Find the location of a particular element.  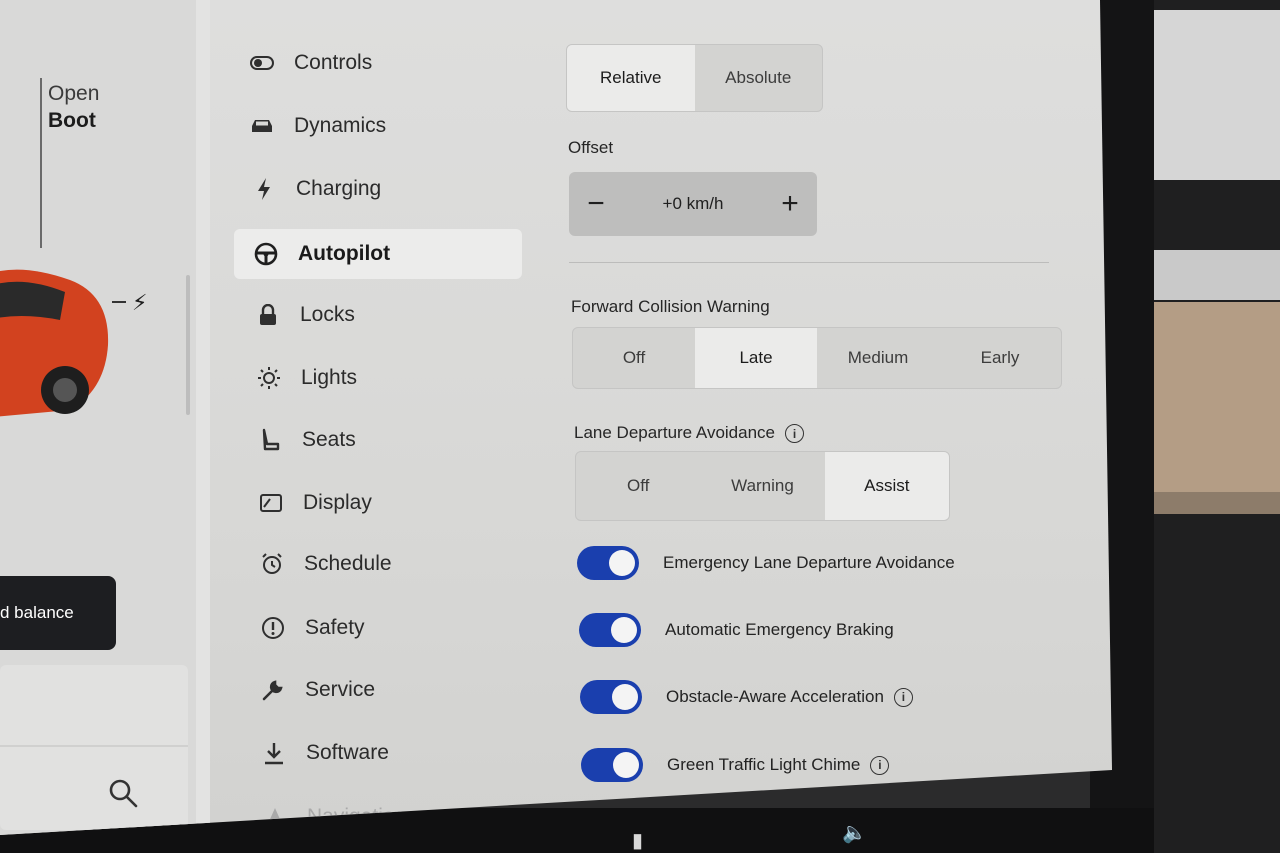

car-image is located at coordinates (54, 344).